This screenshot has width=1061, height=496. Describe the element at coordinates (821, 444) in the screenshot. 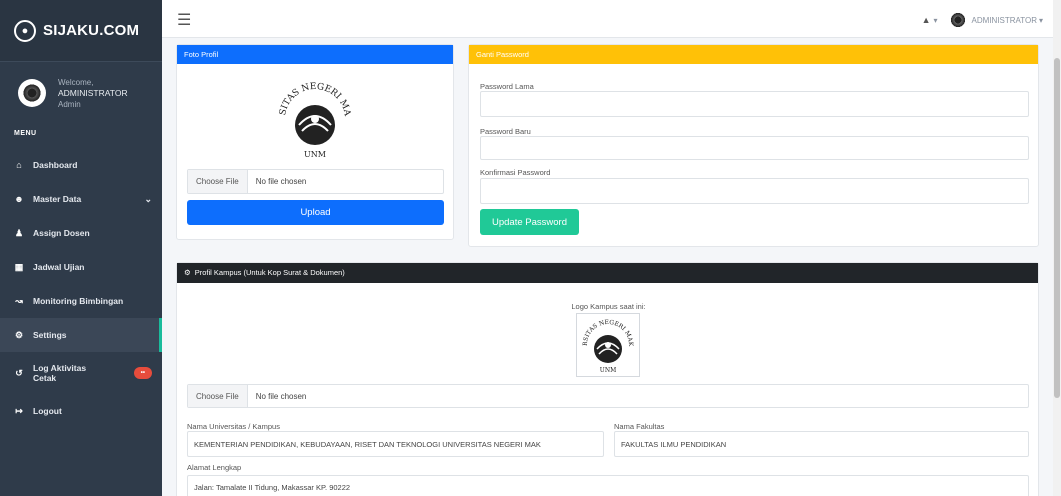

I see `fakultas-input: FAKULTAS ILMU PENDIDIKAN` at that location.